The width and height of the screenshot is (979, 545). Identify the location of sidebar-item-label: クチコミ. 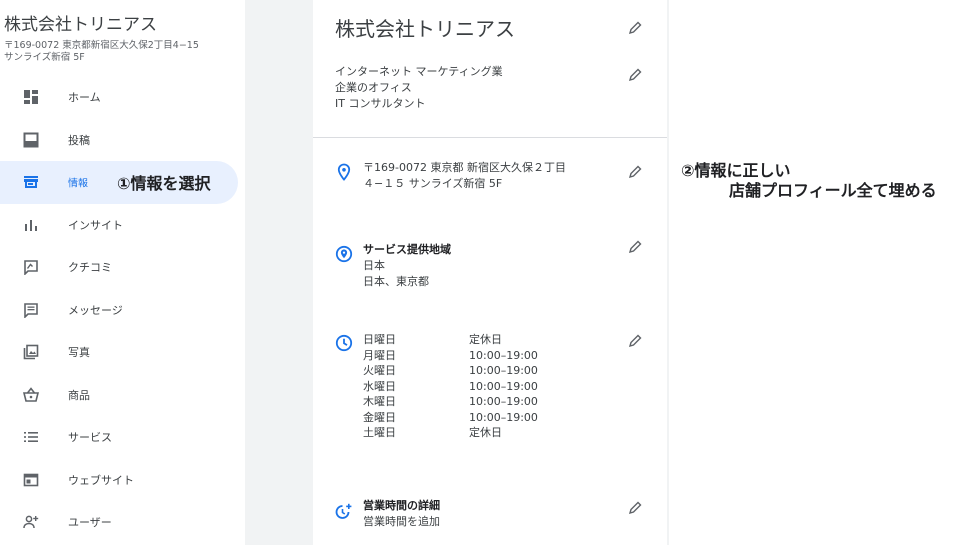
(90, 268).